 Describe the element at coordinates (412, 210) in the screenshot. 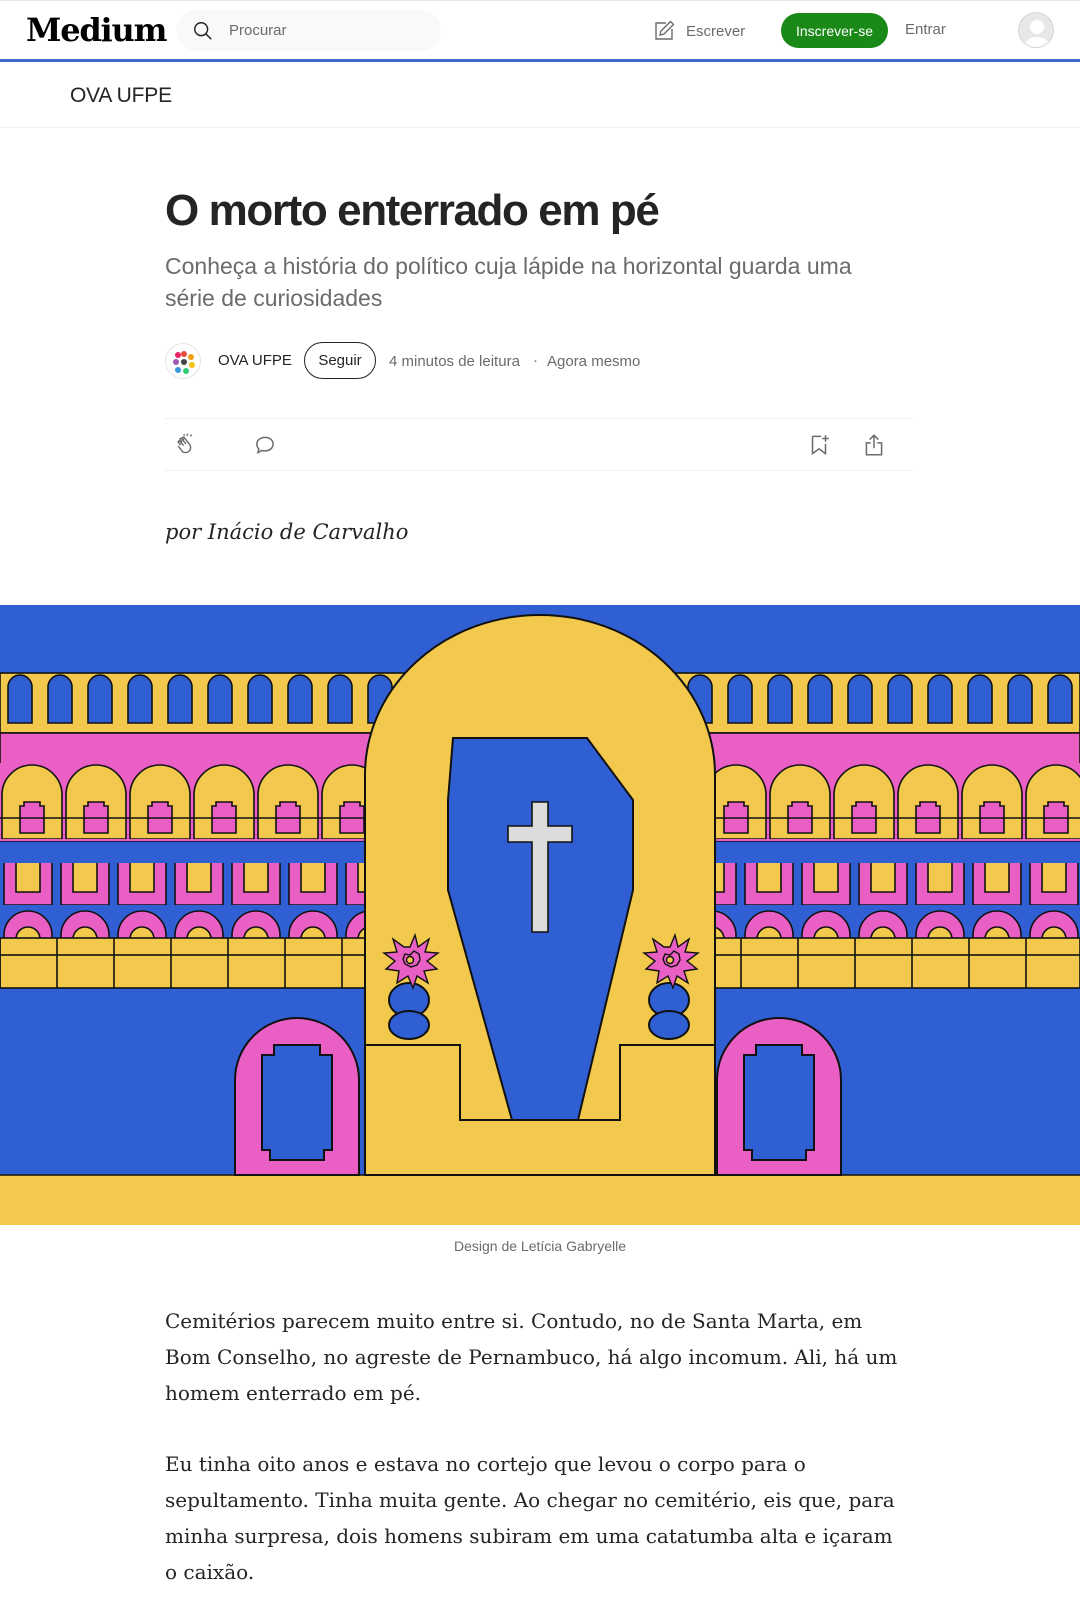

I see `article-title: O morto enterrado em pé` at that location.